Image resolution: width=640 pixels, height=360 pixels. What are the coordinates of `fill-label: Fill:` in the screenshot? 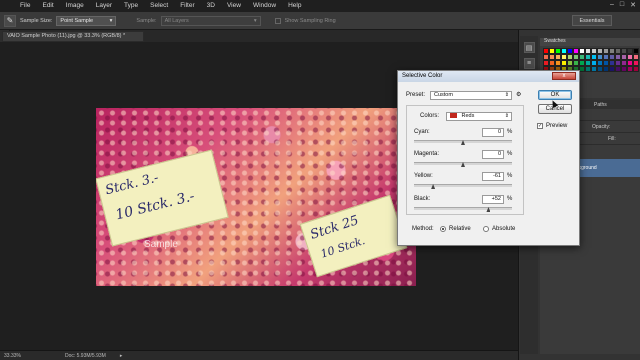 It's located at (612, 138).